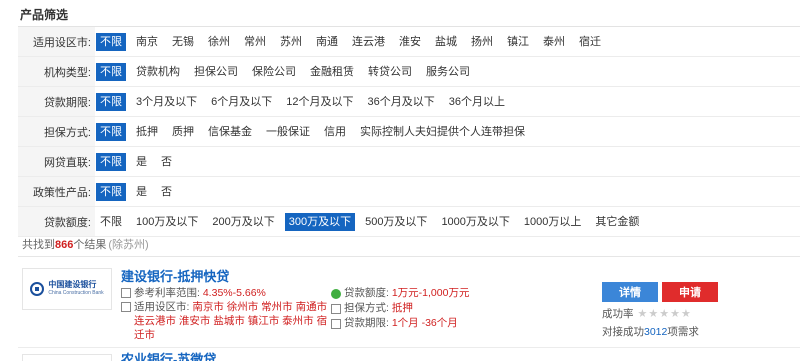 This screenshot has width=800, height=361. Describe the element at coordinates (56, 71) in the screenshot. I see `filter-label: 机构类型:` at that location.